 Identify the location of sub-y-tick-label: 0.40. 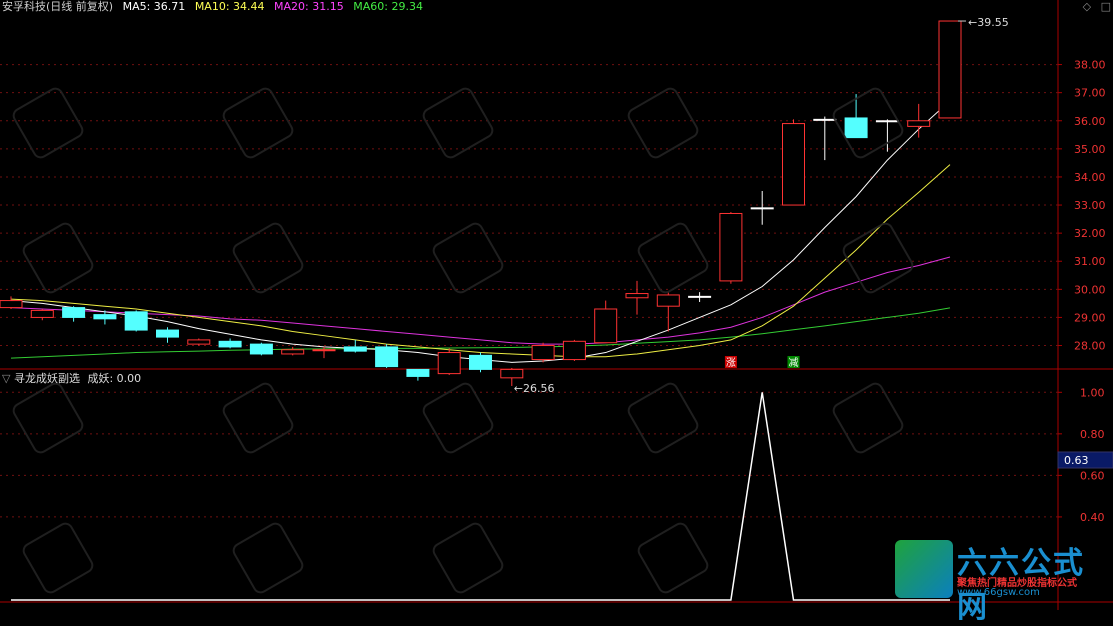
(1092, 517).